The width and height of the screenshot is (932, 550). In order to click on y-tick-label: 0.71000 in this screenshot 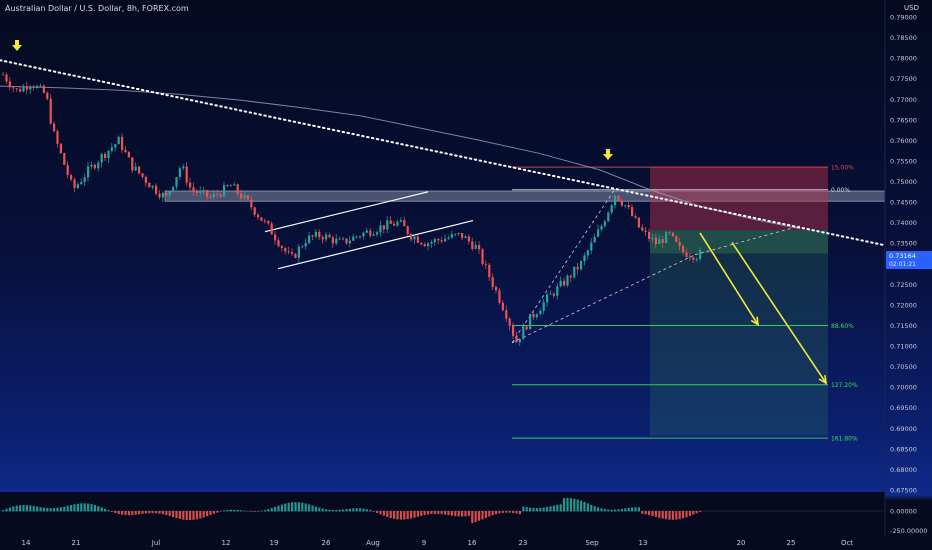, I will do `click(903, 347)`.